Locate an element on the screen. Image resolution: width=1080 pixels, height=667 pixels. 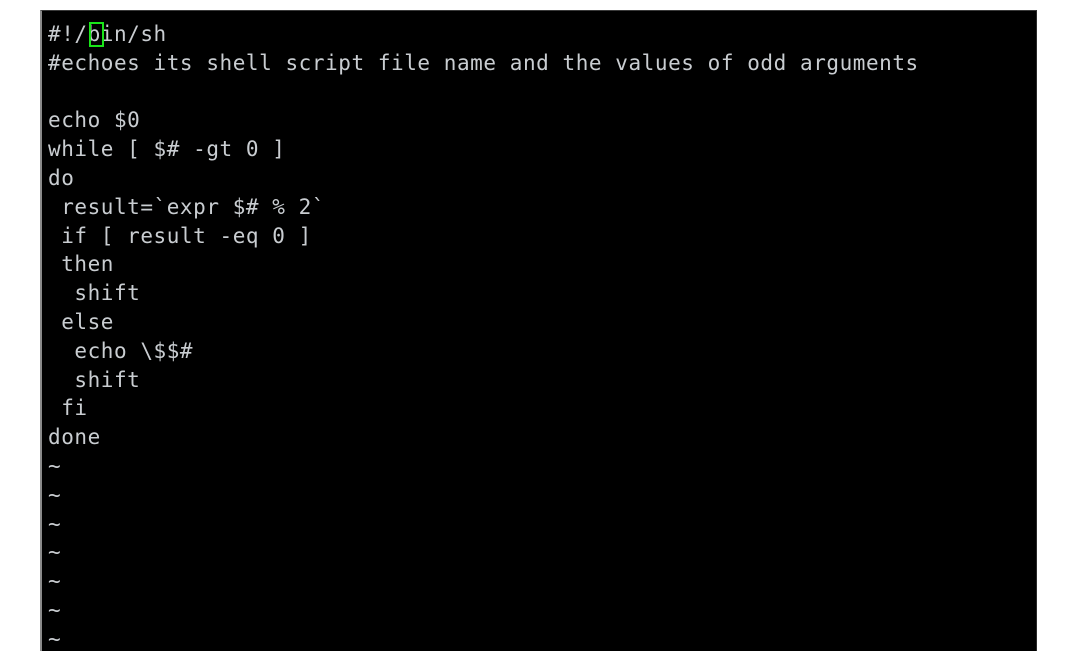
editor-line is located at coordinates (542, 92).